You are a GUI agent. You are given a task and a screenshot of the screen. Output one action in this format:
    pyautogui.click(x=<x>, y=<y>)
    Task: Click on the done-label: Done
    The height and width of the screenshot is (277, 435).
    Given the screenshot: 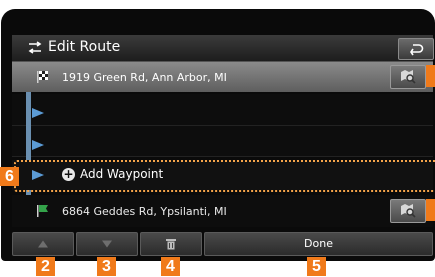 What is the action you would take?
    pyautogui.click(x=318, y=243)
    